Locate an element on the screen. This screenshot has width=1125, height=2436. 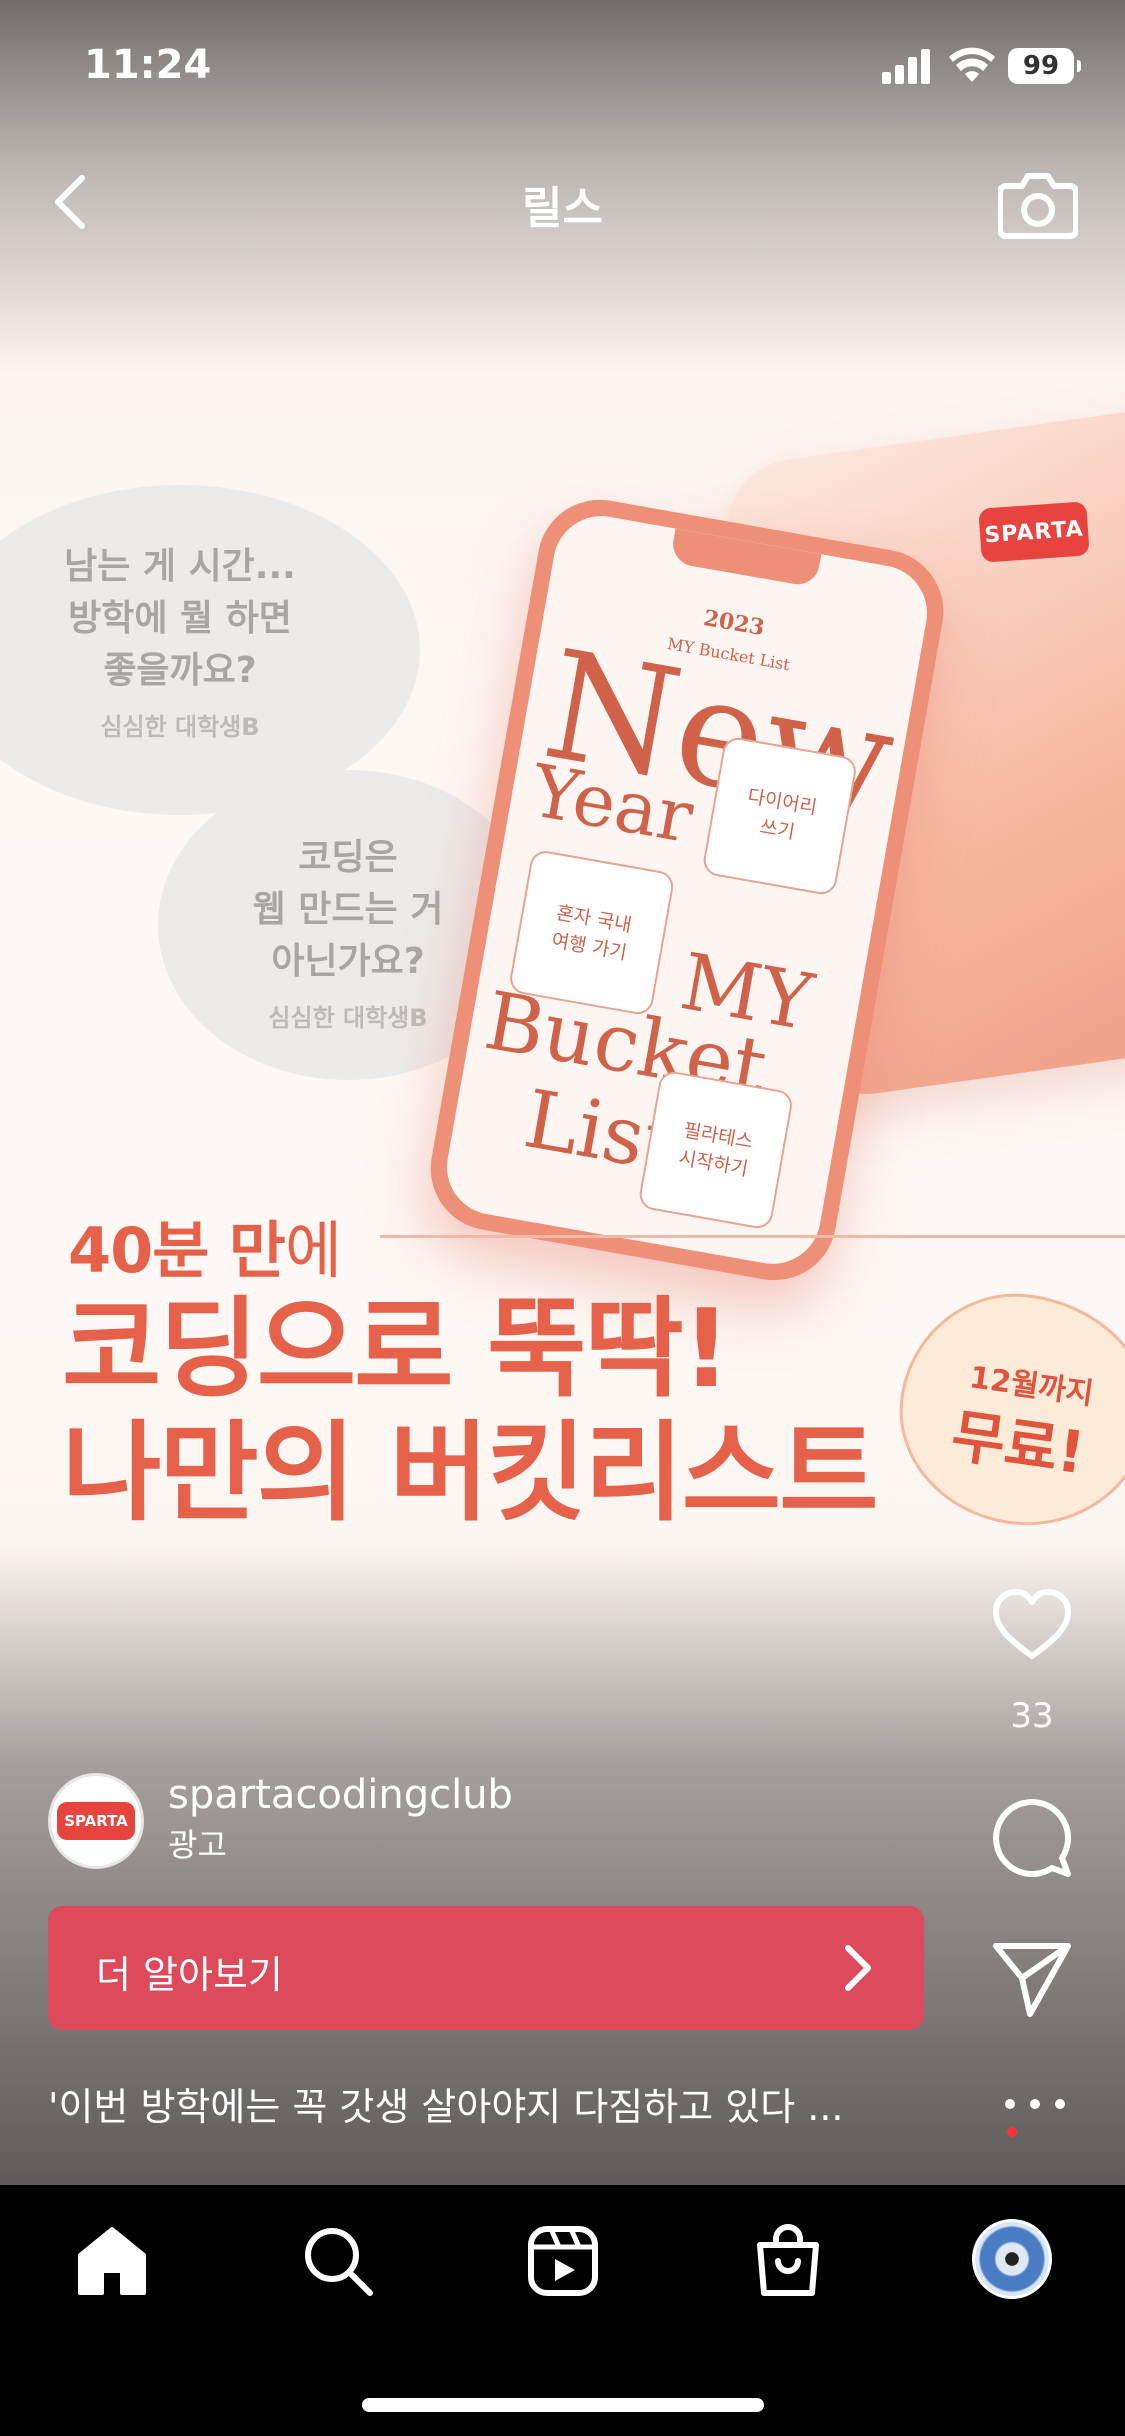
bucket-card-diary: 다이어리 쓰기 is located at coordinates (780, 816).